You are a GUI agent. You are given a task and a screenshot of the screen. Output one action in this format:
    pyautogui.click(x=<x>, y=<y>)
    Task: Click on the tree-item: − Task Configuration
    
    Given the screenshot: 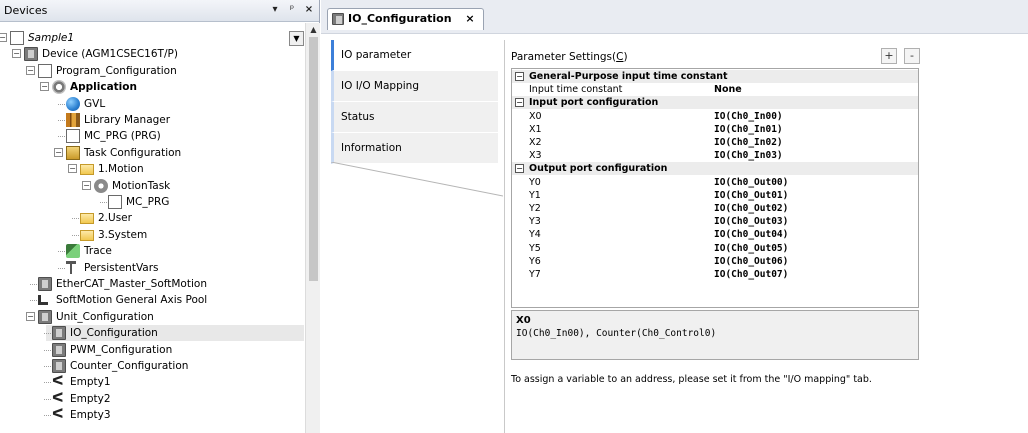 What is the action you would take?
    pyautogui.click(x=179, y=153)
    